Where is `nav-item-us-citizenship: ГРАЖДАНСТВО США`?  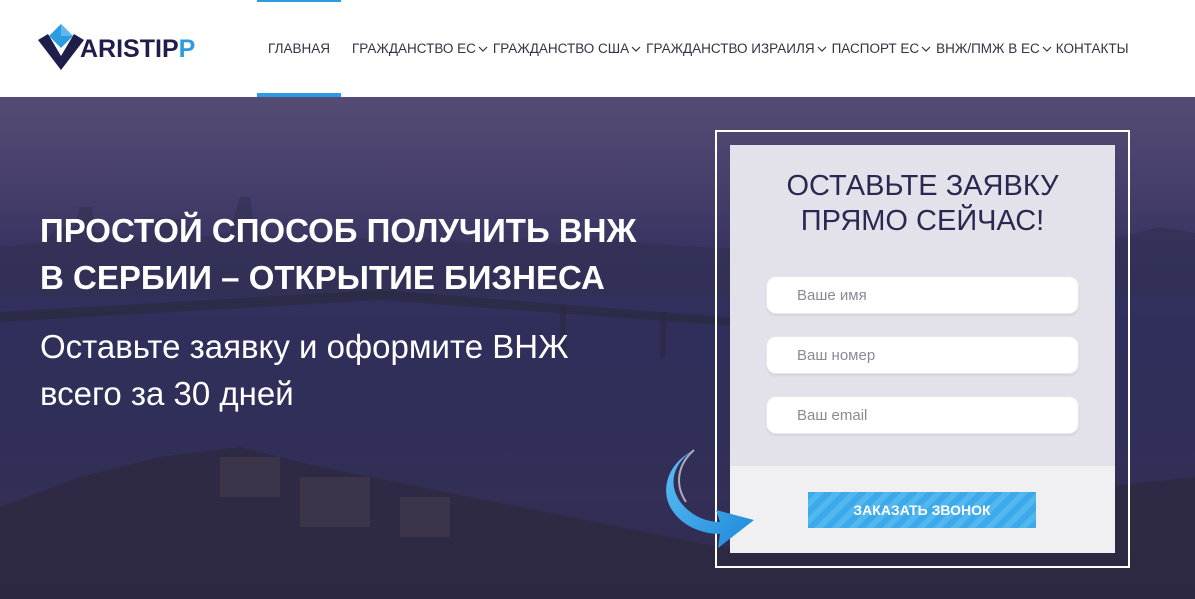
nav-item-us-citizenship: ГРАЖДАНСТВО США is located at coordinates (567, 48).